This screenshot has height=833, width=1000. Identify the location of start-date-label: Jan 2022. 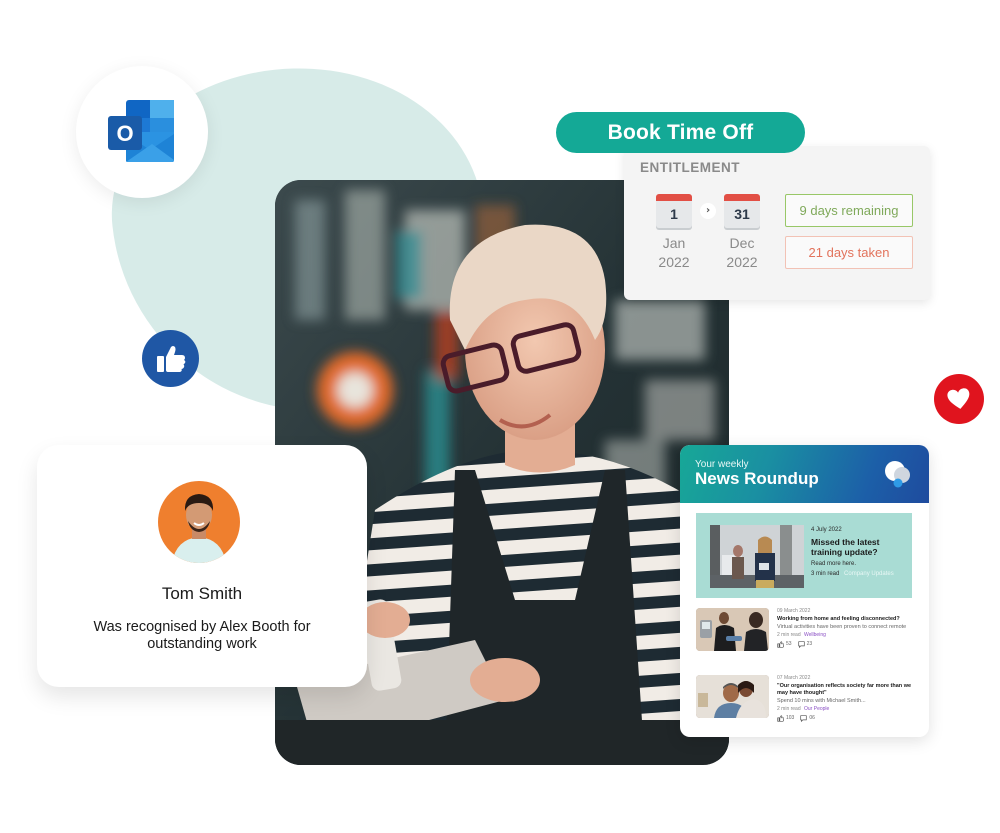
(674, 253).